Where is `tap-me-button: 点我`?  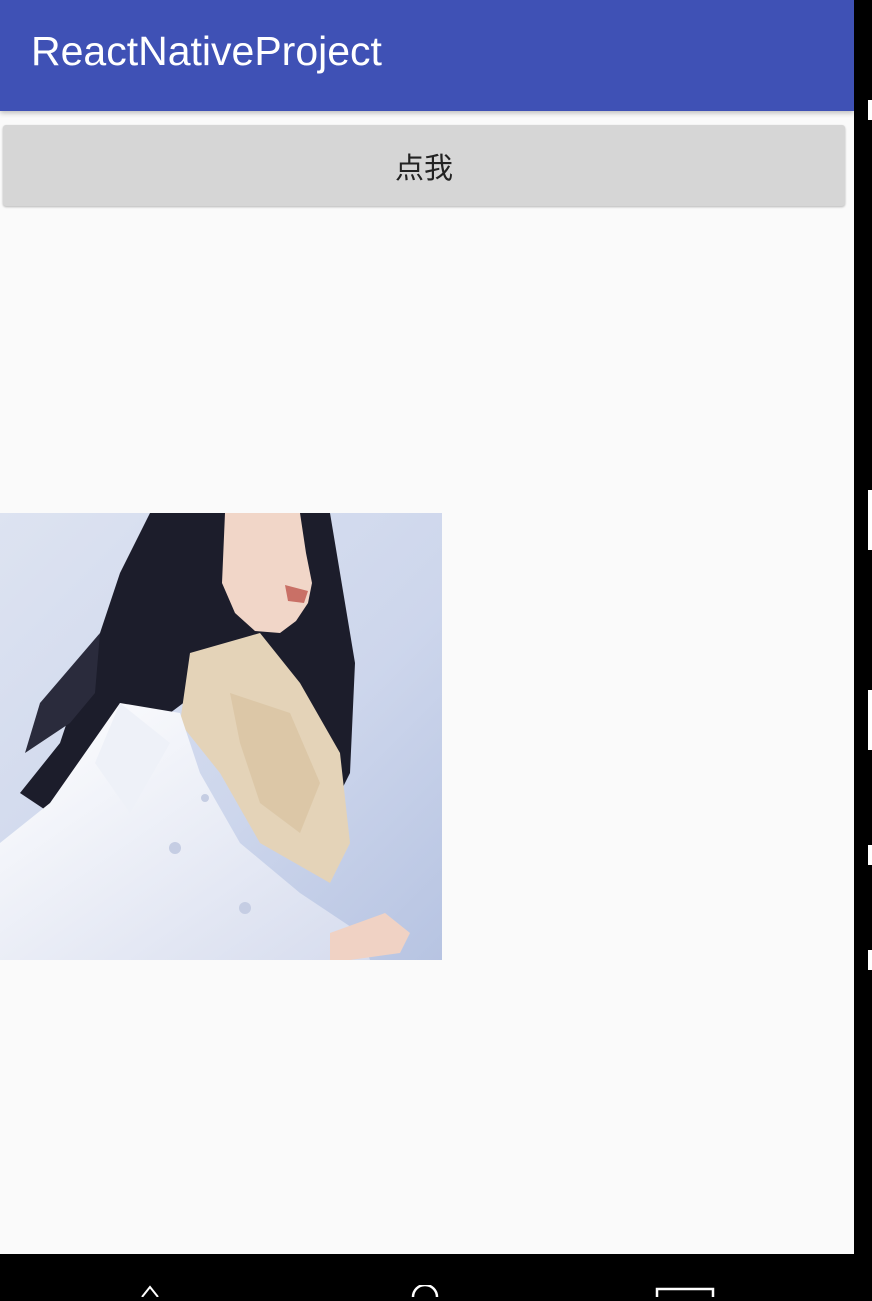
tap-me-button: 点我 is located at coordinates (424, 165).